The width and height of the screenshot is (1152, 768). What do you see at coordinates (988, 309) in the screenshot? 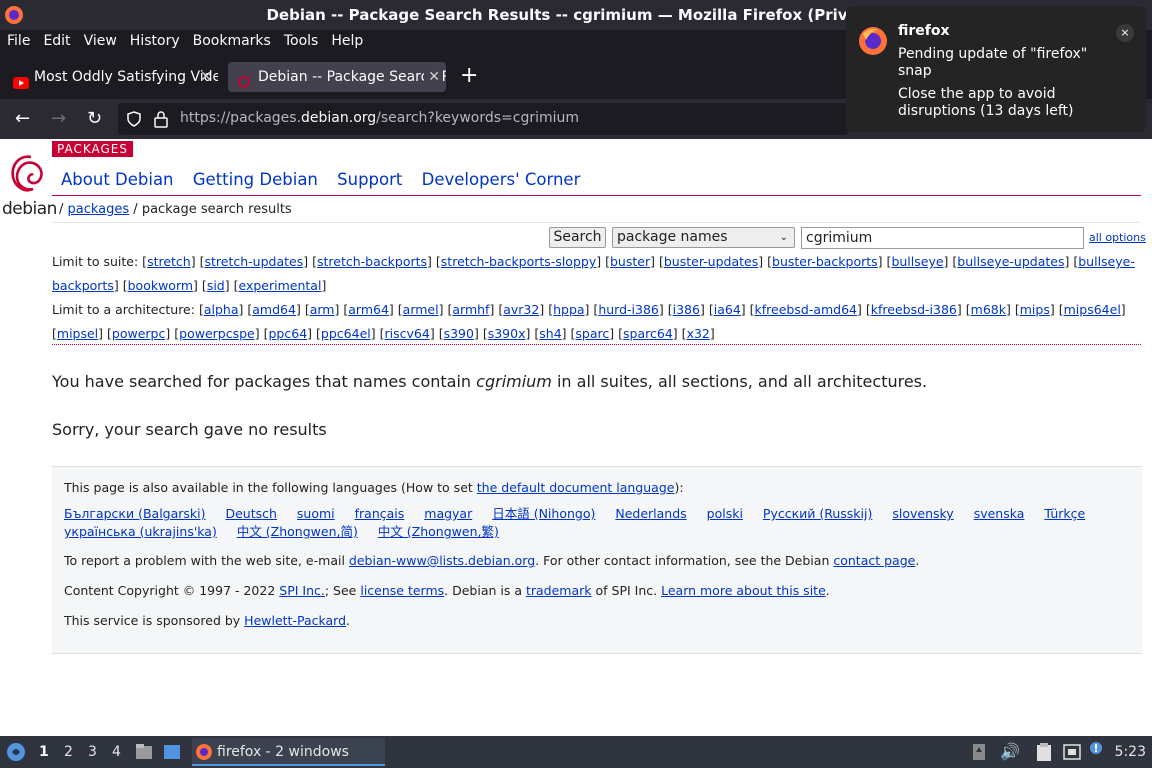
I see `architecture-link: m68k` at bounding box center [988, 309].